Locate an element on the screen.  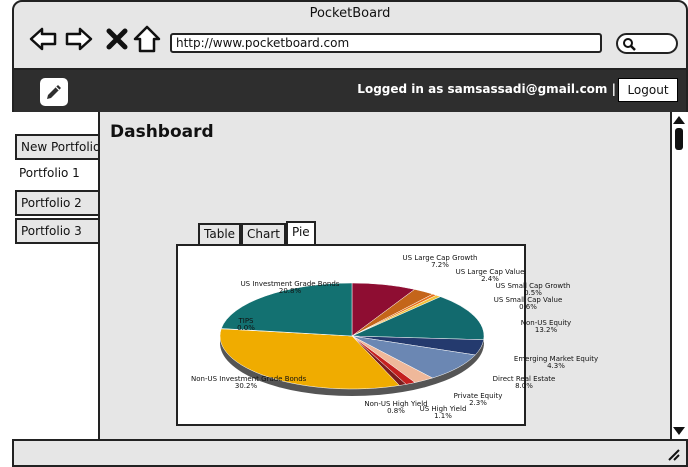
logout-button: Logout is located at coordinates (648, 90).